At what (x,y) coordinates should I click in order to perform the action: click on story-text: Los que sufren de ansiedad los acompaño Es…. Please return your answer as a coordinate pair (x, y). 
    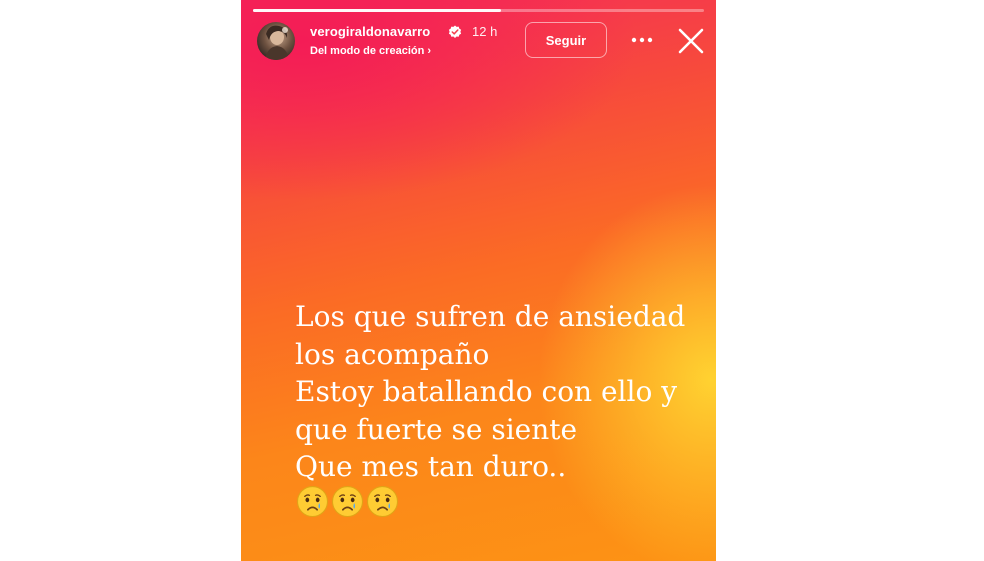
    Looking at the image, I should click on (500, 392).